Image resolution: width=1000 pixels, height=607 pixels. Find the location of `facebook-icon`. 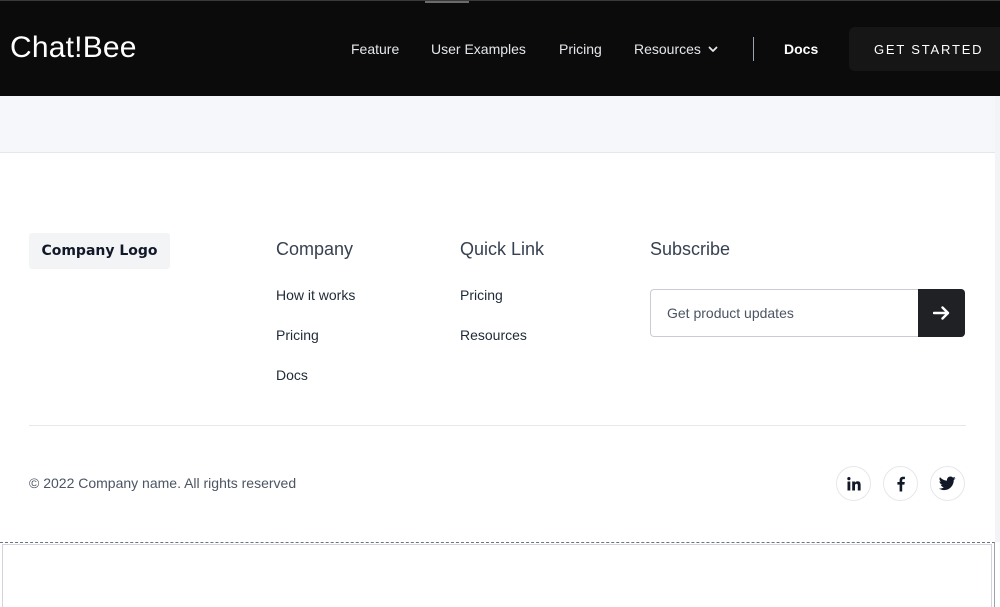

facebook-icon is located at coordinates (900, 483).